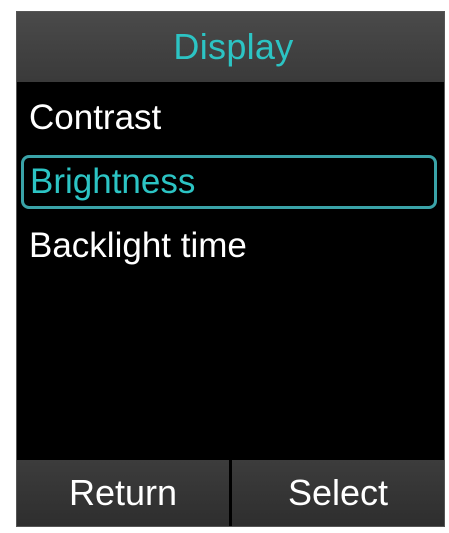 The image size is (449, 533). I want to click on screen-title: Display, so click(233, 46).